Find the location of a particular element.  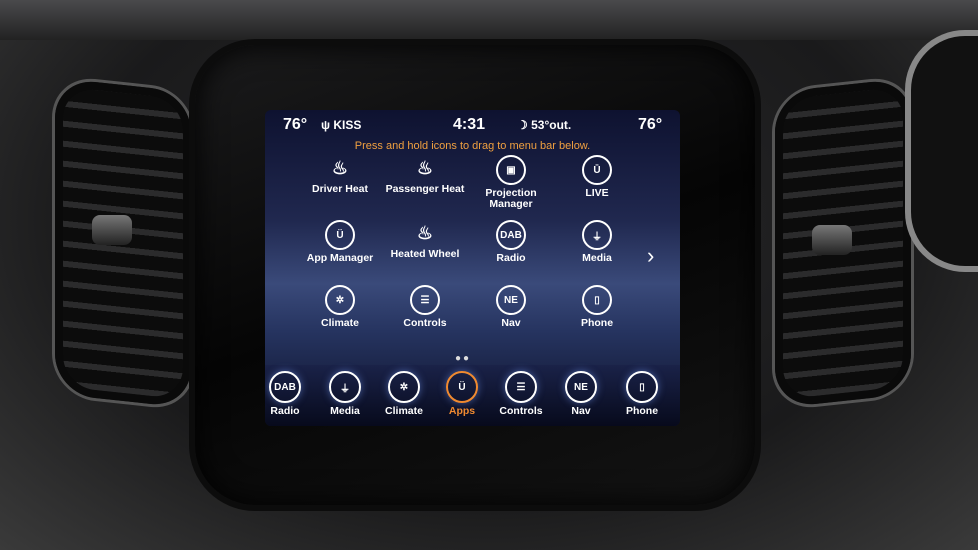

dashboard-top is located at coordinates (489, 20).